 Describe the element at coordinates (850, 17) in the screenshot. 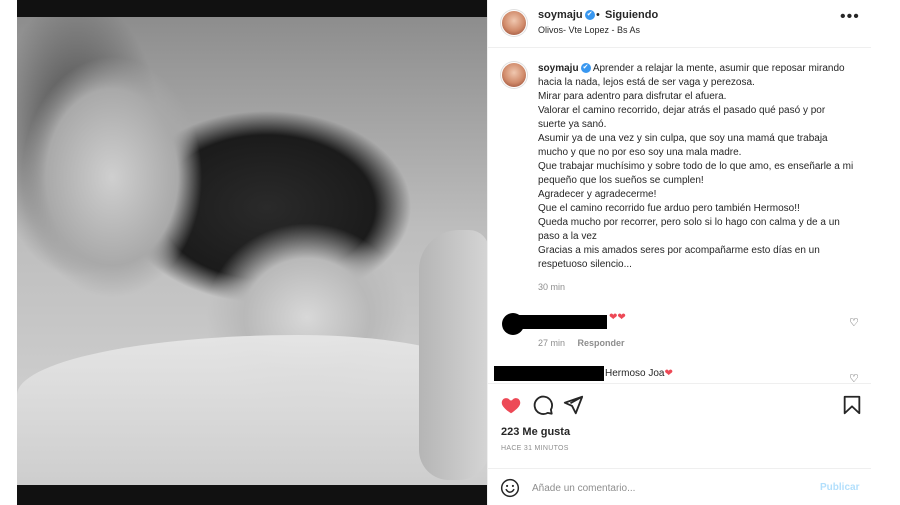

I see `more-options-icon: •••` at that location.